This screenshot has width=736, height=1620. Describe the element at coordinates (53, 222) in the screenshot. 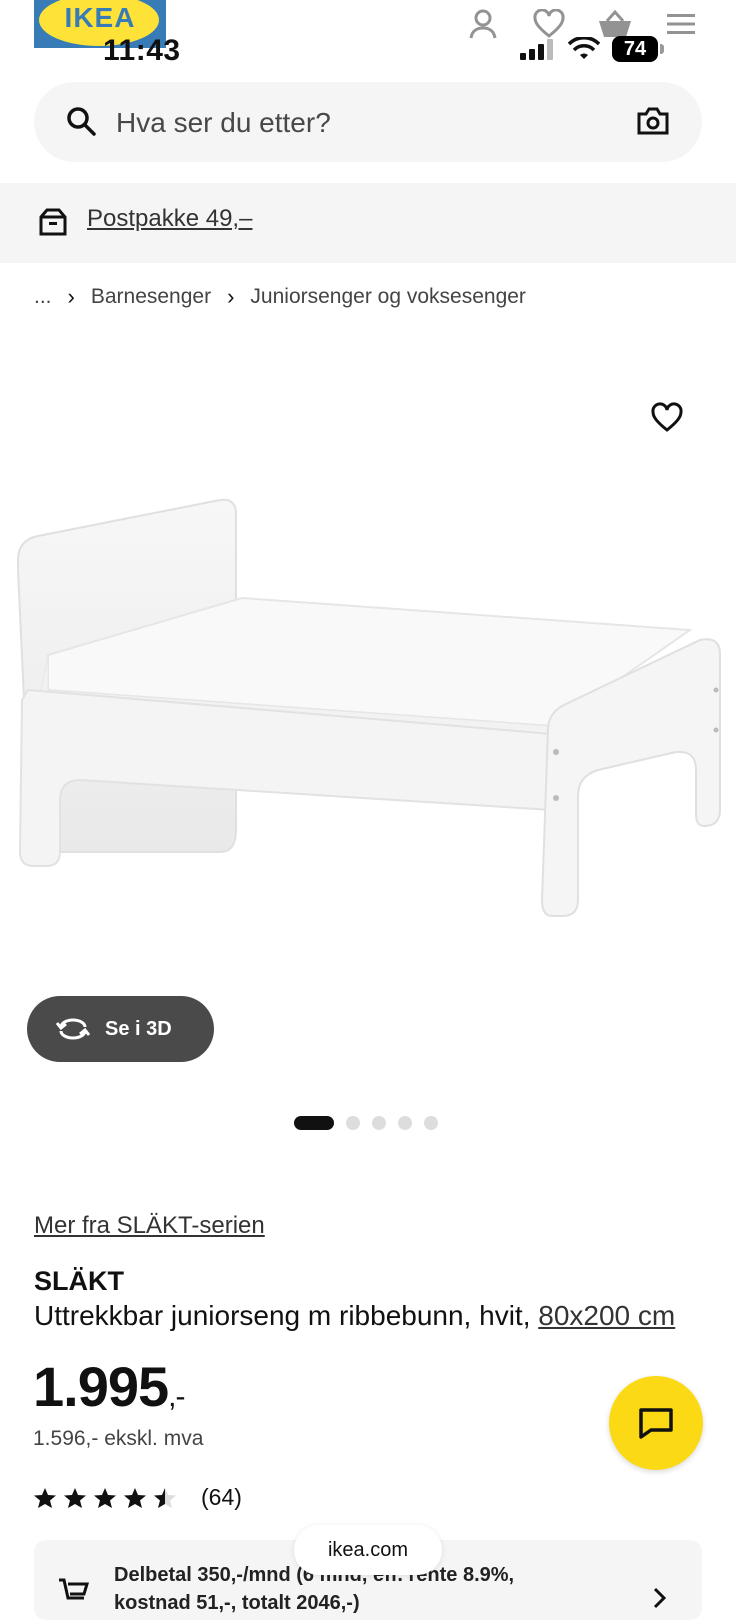

I see `parcel-icon` at that location.